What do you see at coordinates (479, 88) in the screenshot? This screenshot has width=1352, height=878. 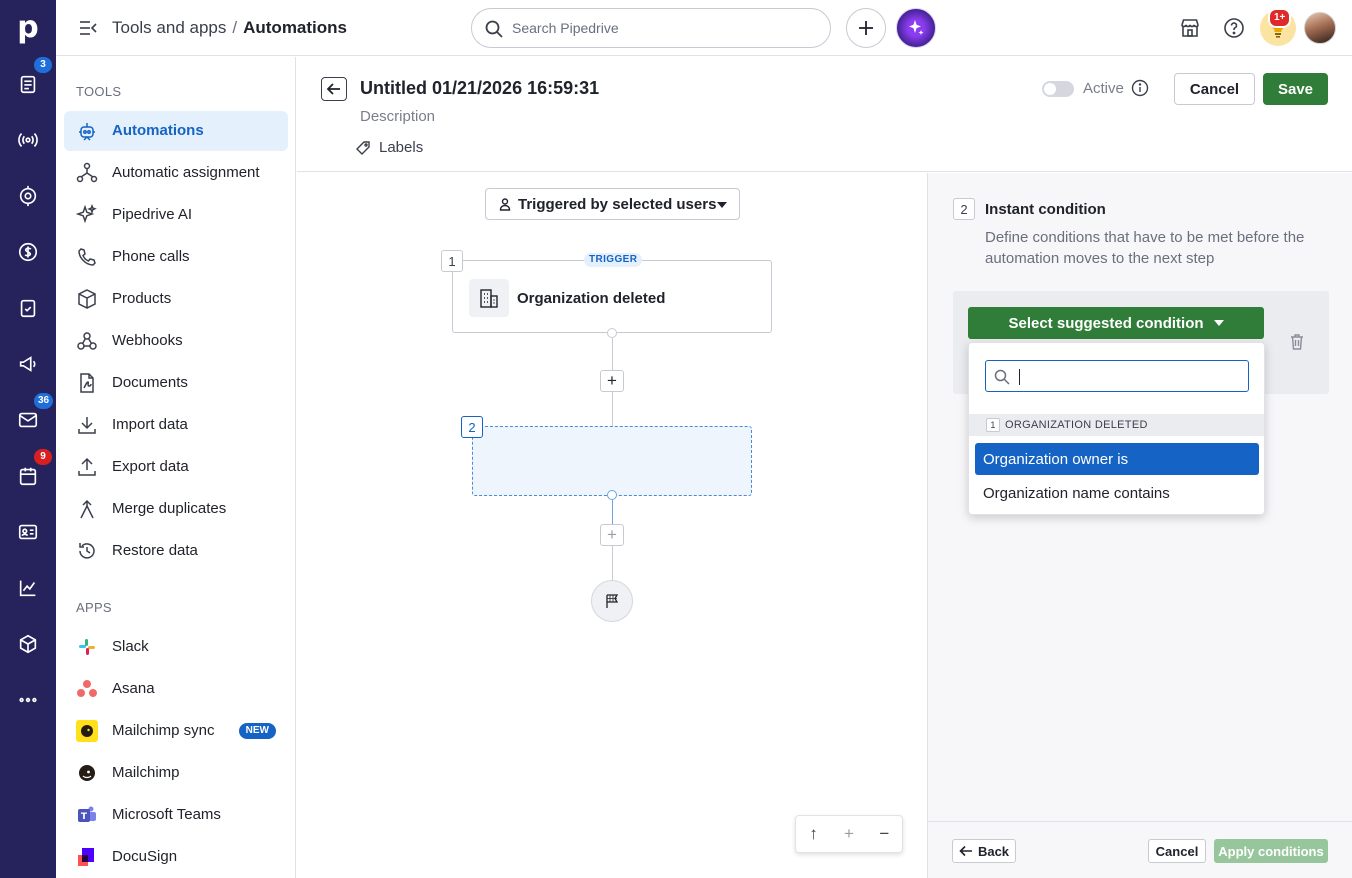 I see `automation-title: Untitled 01/21/2026 16:59:31` at bounding box center [479, 88].